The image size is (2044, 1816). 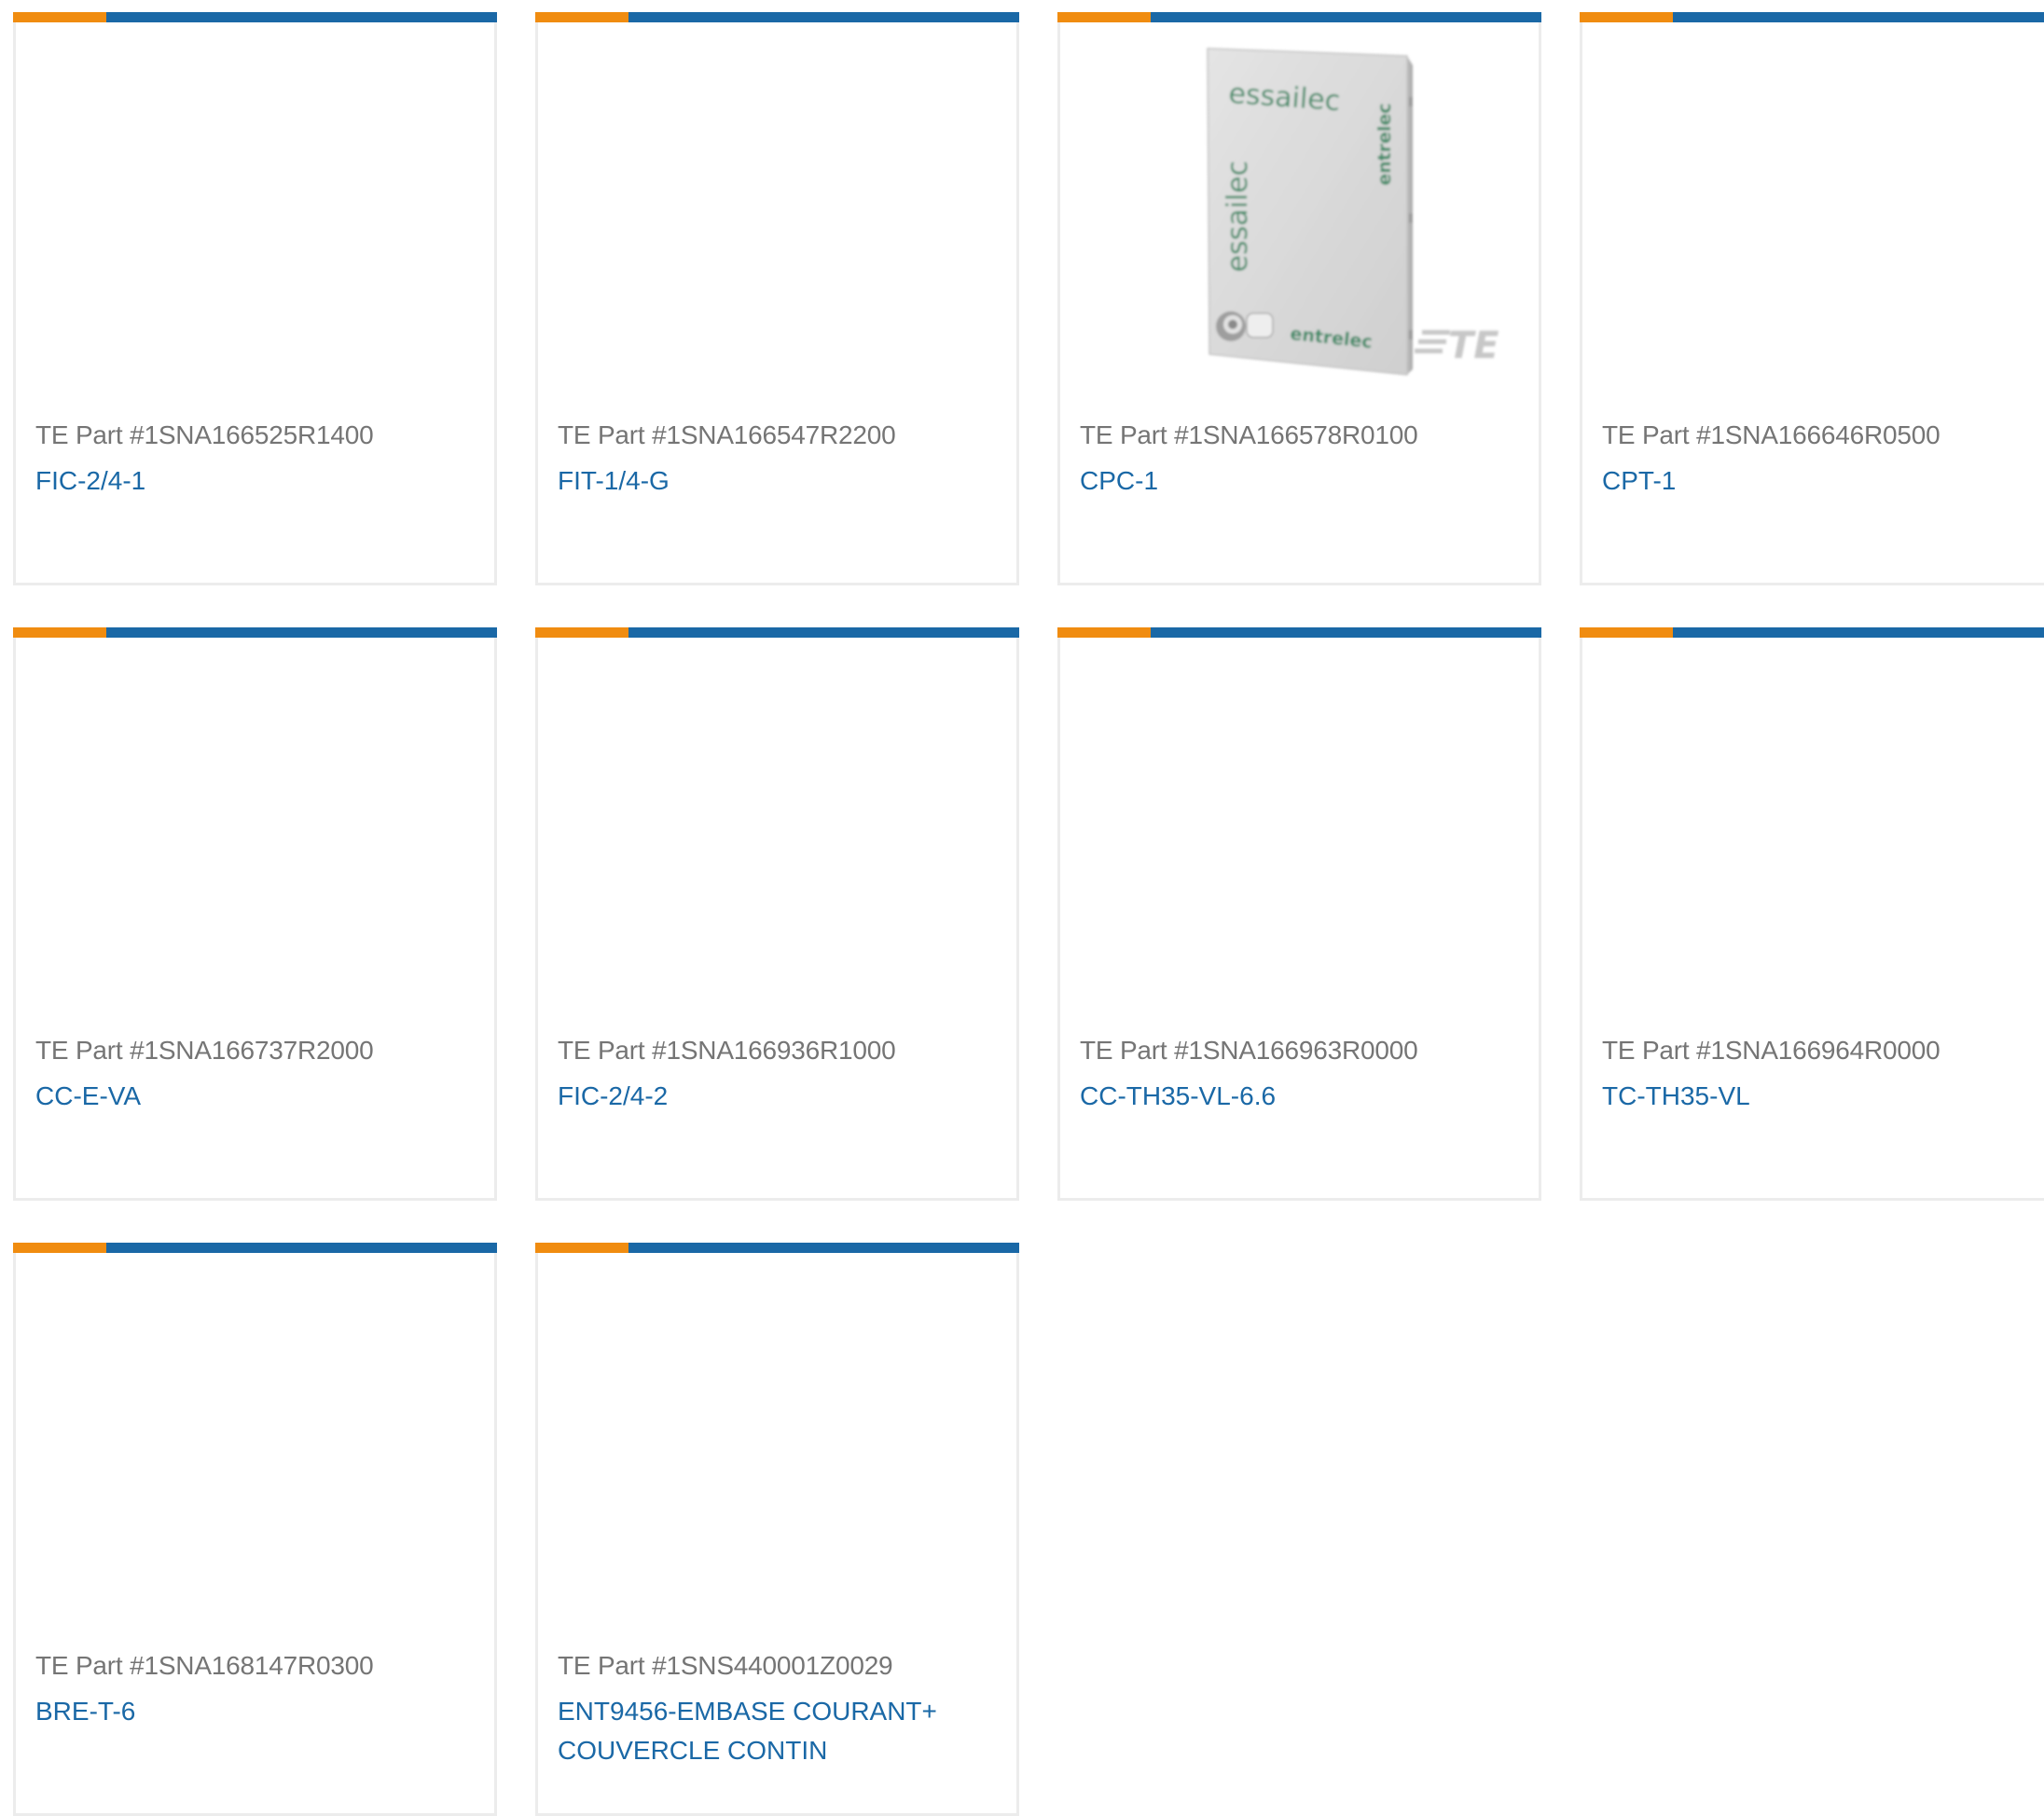 What do you see at coordinates (1299, 481) in the screenshot?
I see `product-name-link: CPC-1` at bounding box center [1299, 481].